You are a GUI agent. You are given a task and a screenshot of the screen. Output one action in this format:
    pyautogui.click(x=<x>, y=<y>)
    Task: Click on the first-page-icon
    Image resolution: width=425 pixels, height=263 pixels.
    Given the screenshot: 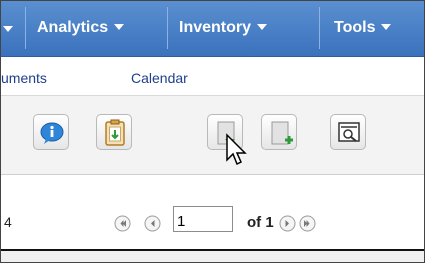 What is the action you would take?
    pyautogui.click(x=122, y=223)
    